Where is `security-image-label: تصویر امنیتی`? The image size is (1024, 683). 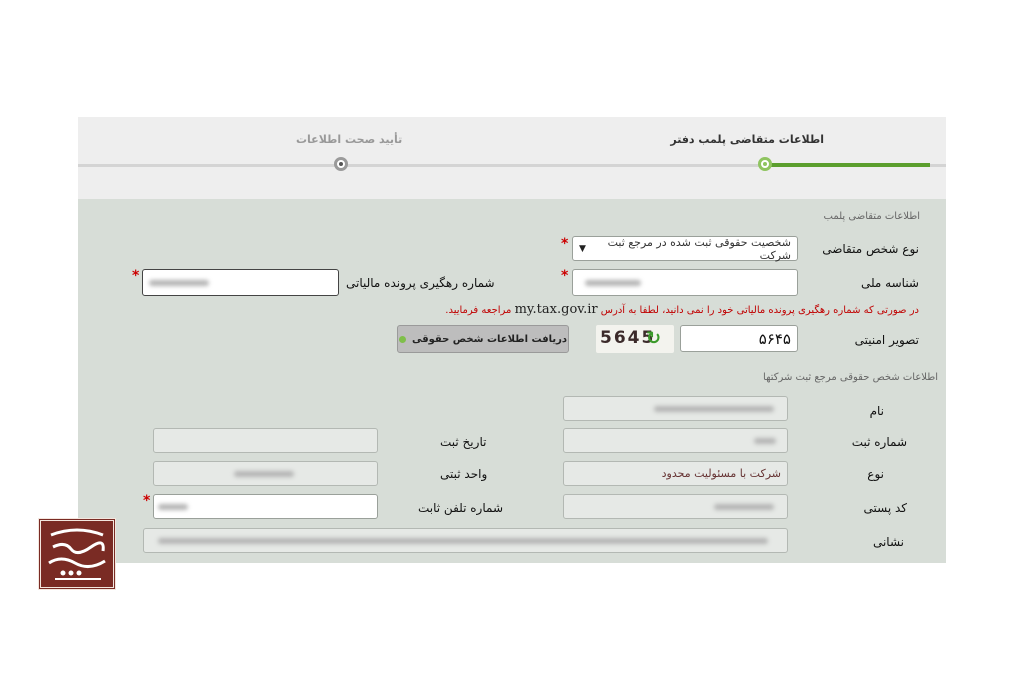
security-image-label: تصویر امنیتی is located at coordinates (886, 340).